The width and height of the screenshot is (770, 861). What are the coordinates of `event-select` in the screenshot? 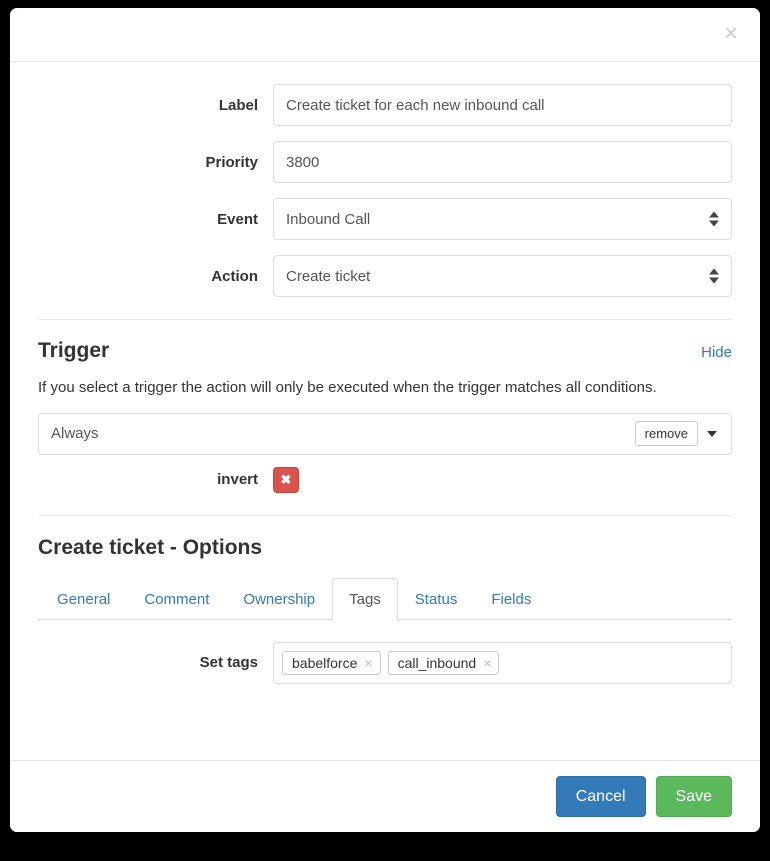 It's located at (502, 219).